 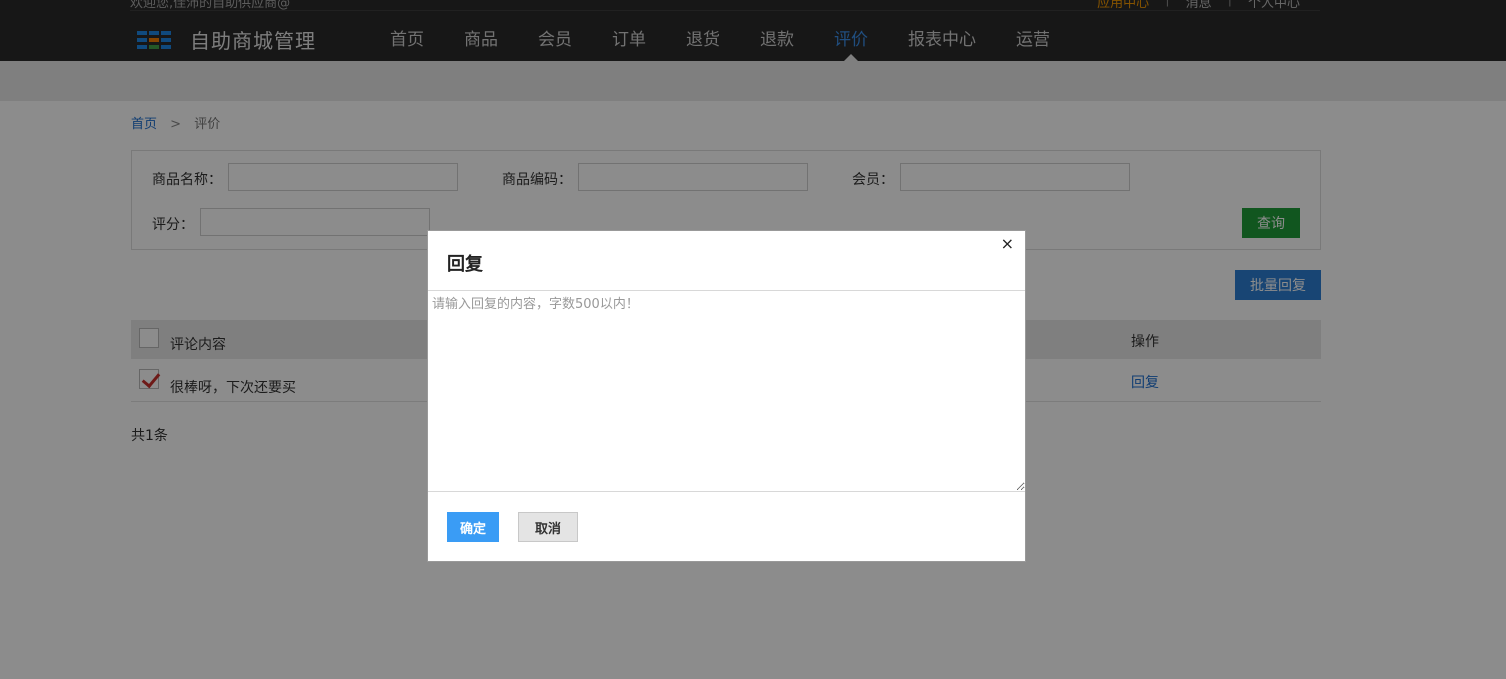 What do you see at coordinates (726, 391) in the screenshot?
I see `reply-textarea` at bounding box center [726, 391].